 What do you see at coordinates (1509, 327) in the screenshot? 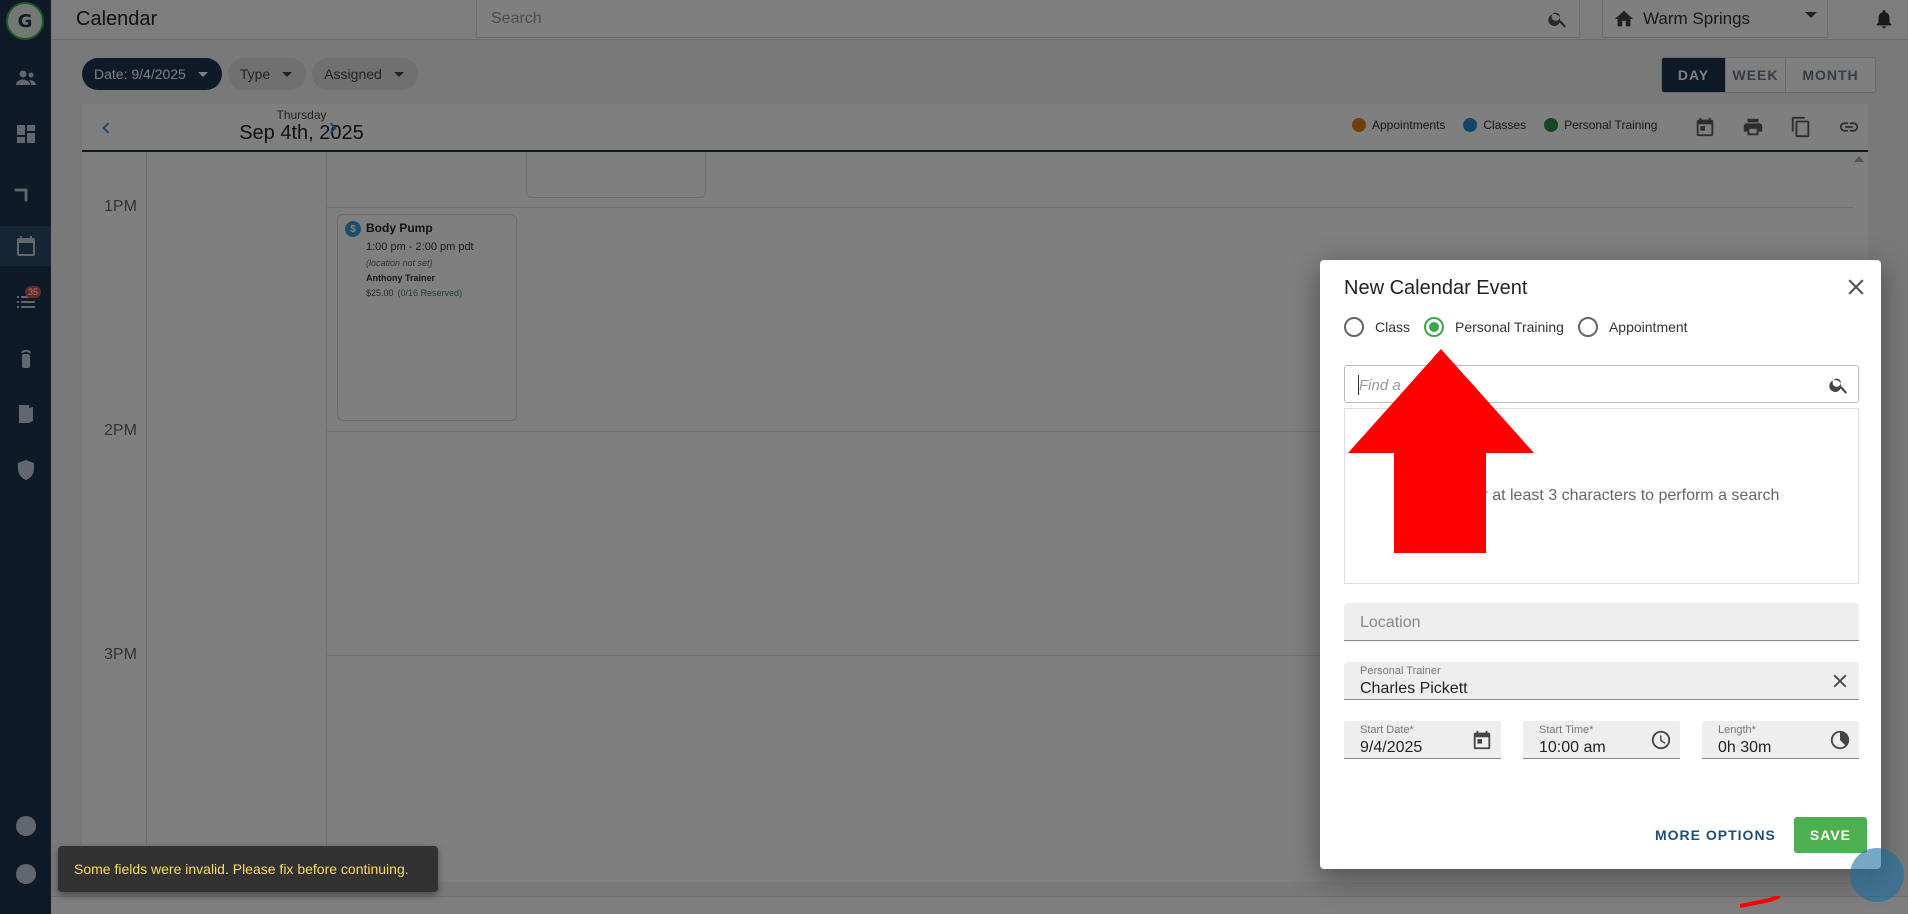
I see `radio-label: Personal Training` at bounding box center [1509, 327].